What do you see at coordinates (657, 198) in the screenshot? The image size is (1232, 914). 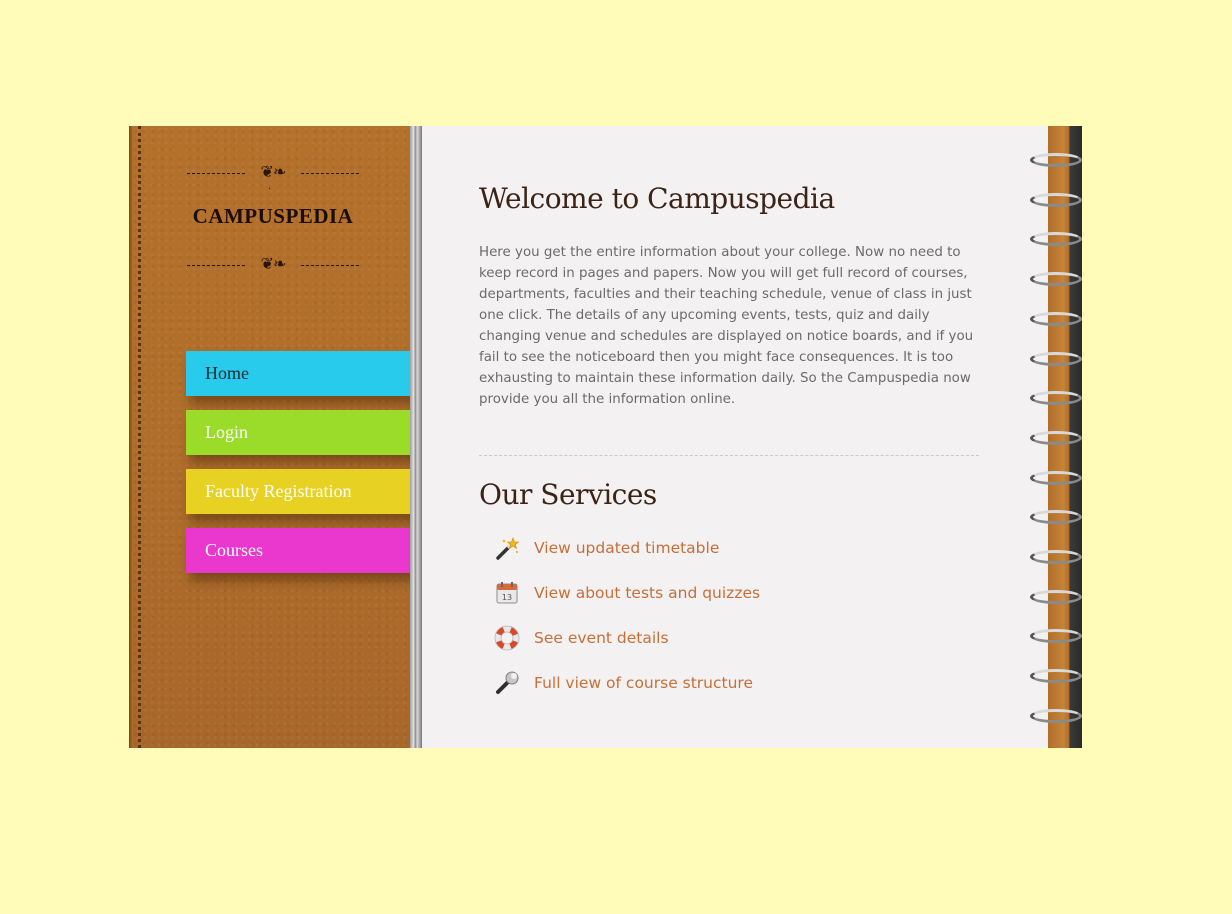 I see `page-title: Welcome to Campuspedia` at bounding box center [657, 198].